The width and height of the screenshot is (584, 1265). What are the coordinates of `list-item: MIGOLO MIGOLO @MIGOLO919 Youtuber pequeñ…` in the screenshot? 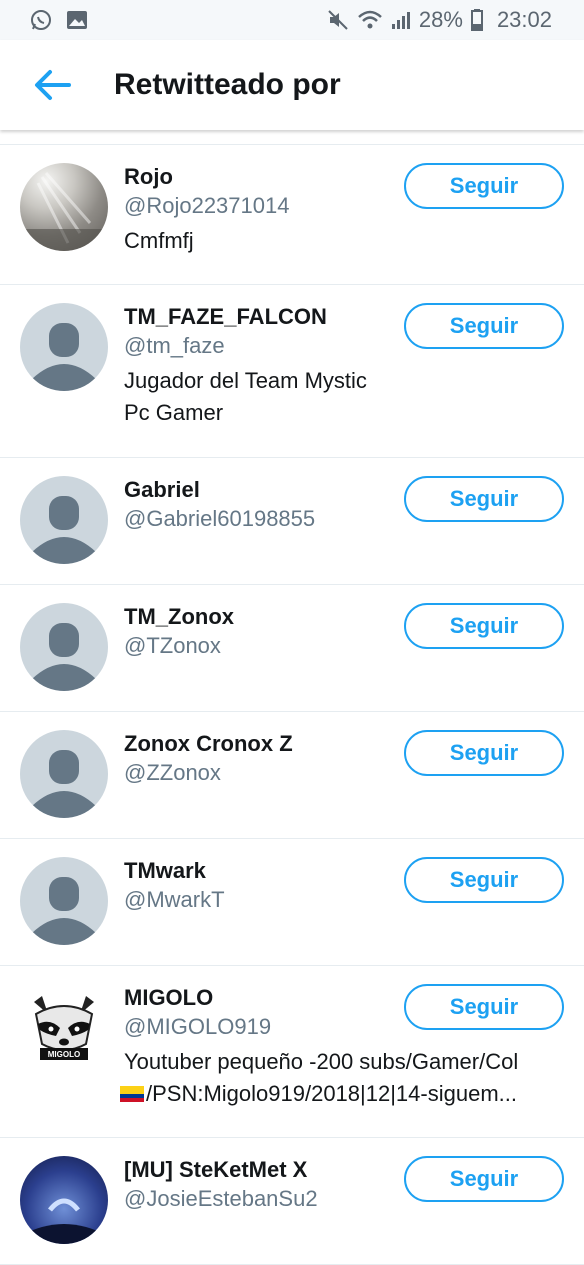 It's located at (292, 1052).